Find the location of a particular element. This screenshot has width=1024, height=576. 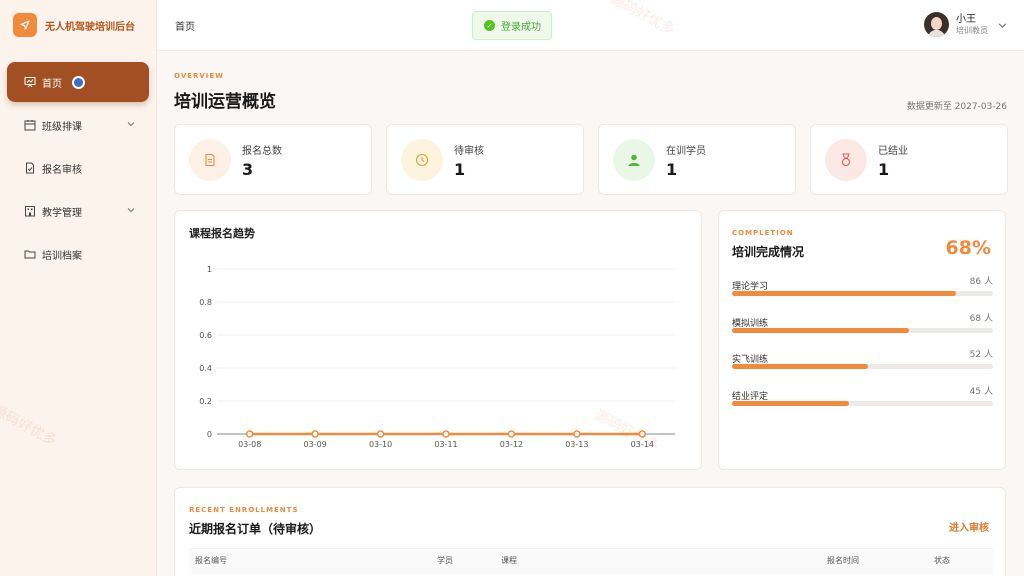

user-menu: 小王 培训教员 is located at coordinates (965, 24).